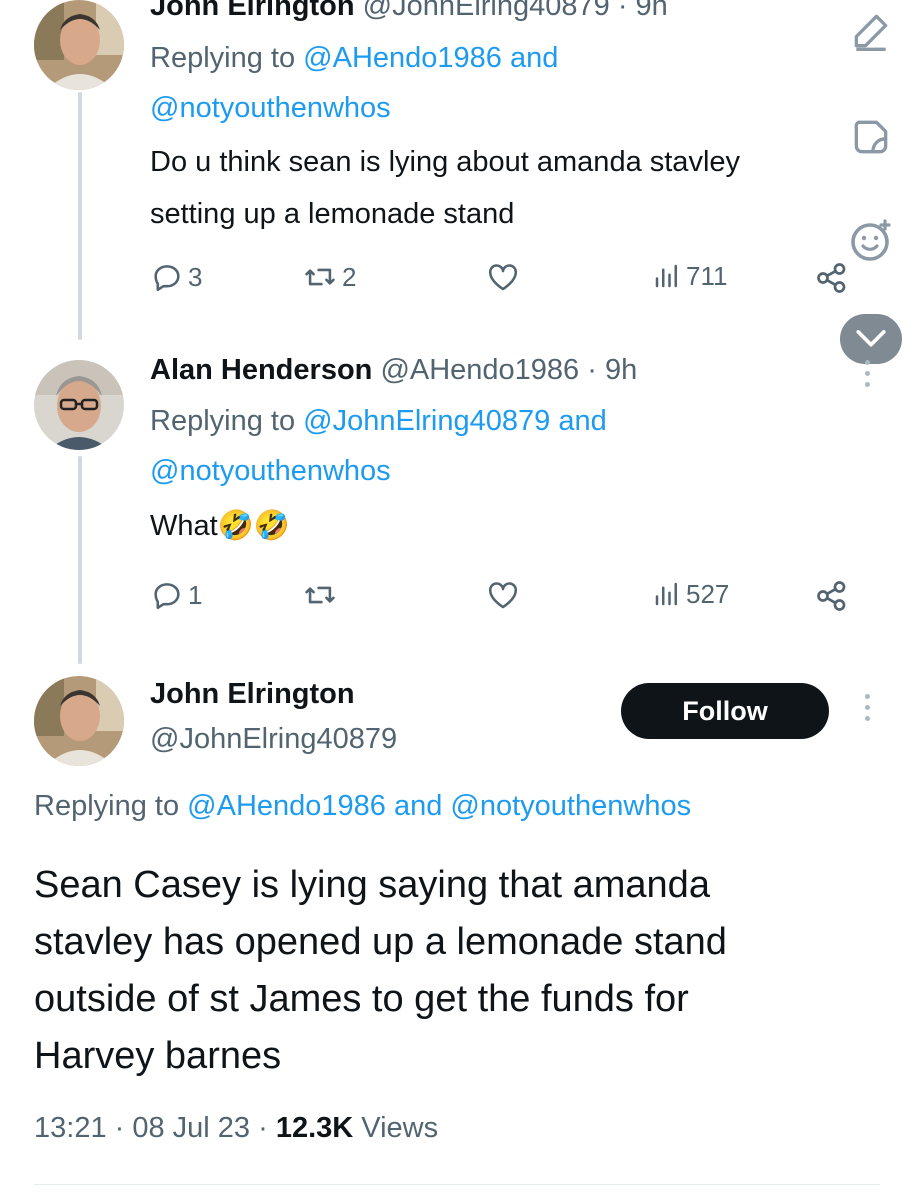 The image size is (914, 1200). Describe the element at coordinates (372, 885) in the screenshot. I see `tweet-text-line: Sean Casey is lying saying that amanda` at that location.